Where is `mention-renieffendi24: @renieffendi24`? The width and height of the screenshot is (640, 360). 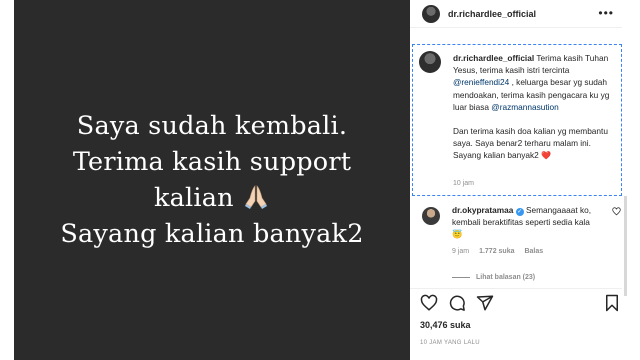
mention-renieffendi24: @renieffendi24 is located at coordinates (481, 82).